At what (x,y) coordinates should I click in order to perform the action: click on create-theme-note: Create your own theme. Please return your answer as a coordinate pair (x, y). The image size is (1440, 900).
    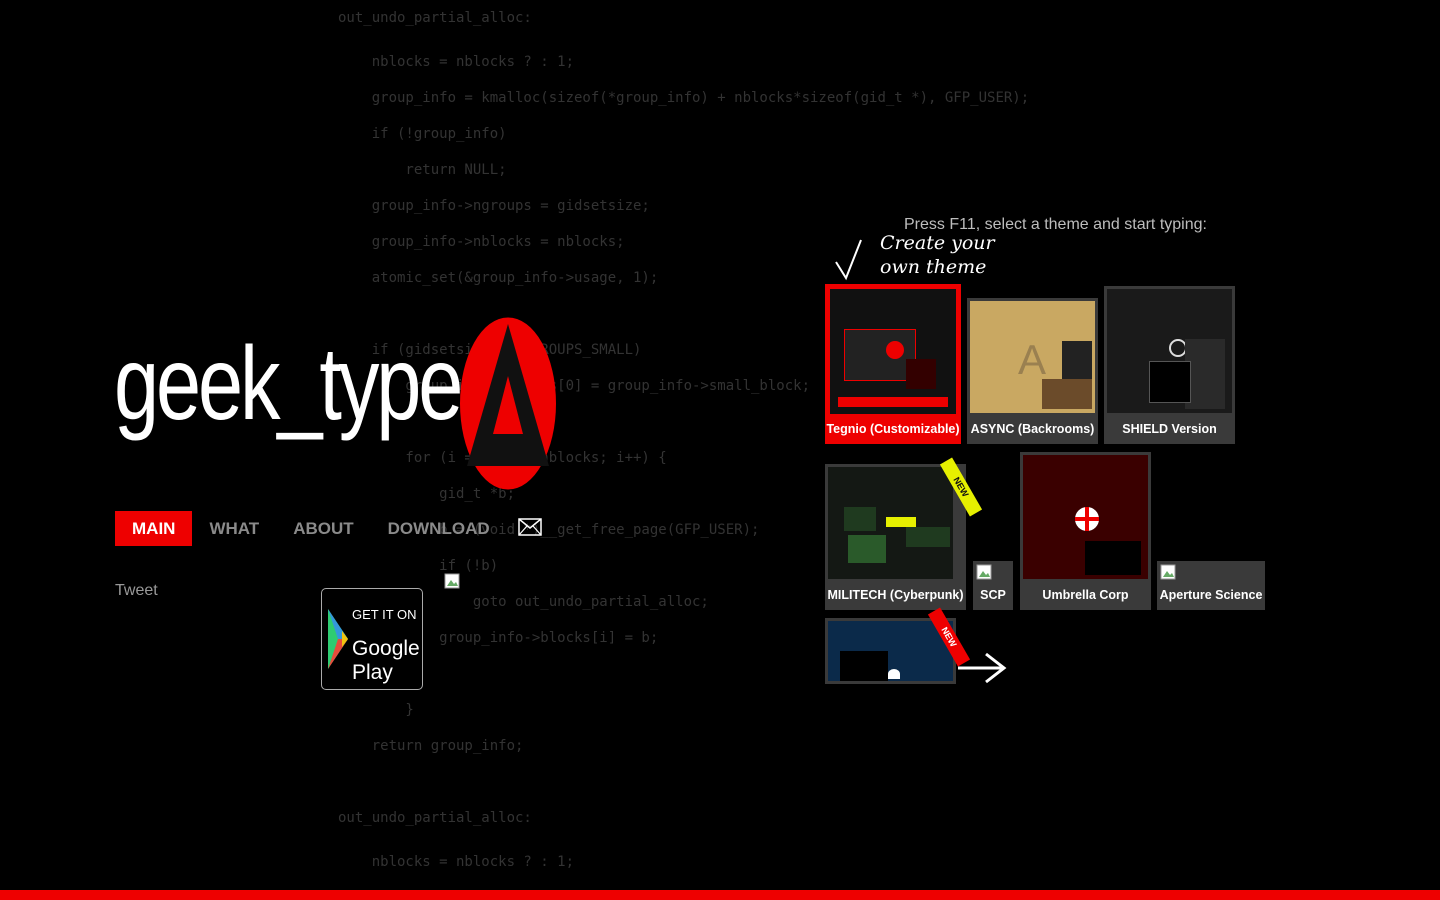
    Looking at the image, I should click on (937, 255).